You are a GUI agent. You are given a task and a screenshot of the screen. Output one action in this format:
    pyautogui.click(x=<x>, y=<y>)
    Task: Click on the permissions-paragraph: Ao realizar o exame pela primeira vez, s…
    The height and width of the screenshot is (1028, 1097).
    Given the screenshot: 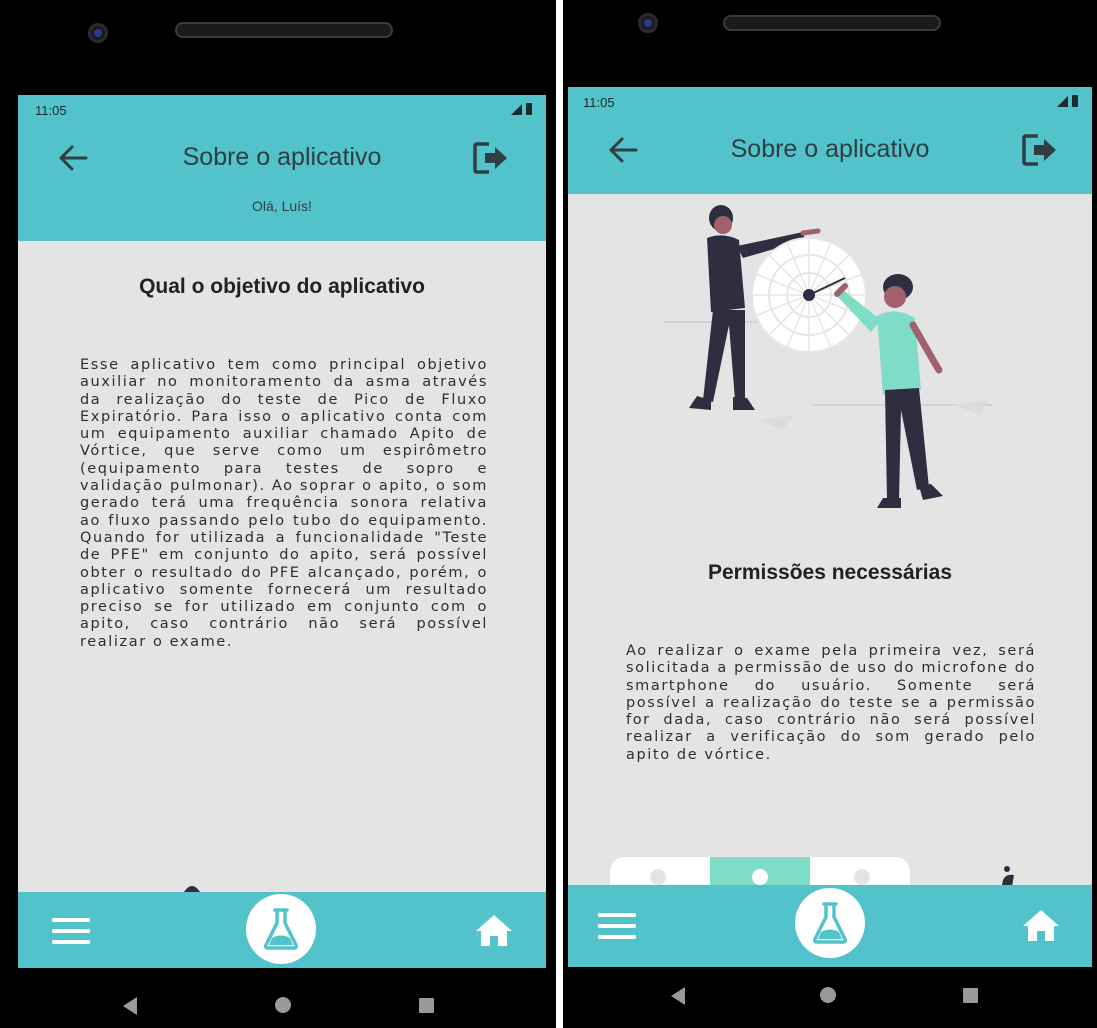 What is the action you would take?
    pyautogui.click(x=831, y=703)
    